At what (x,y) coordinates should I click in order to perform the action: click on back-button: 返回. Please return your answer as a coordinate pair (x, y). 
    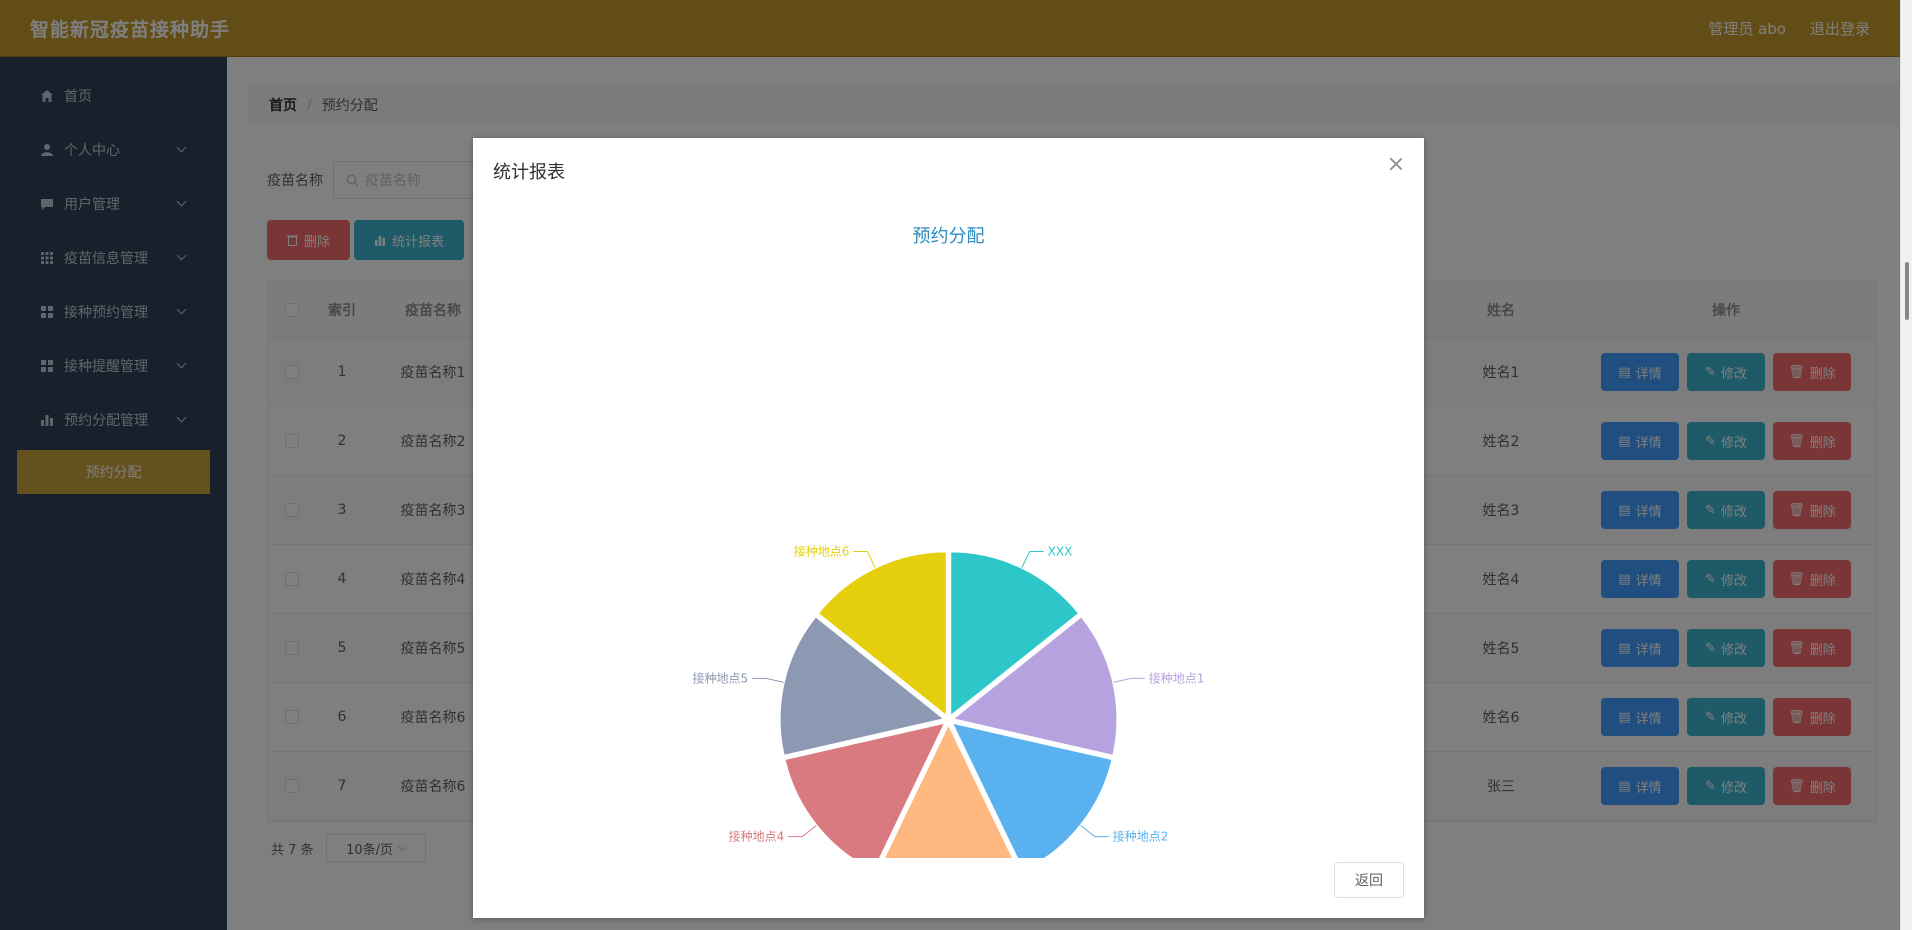
    Looking at the image, I should click on (1369, 880).